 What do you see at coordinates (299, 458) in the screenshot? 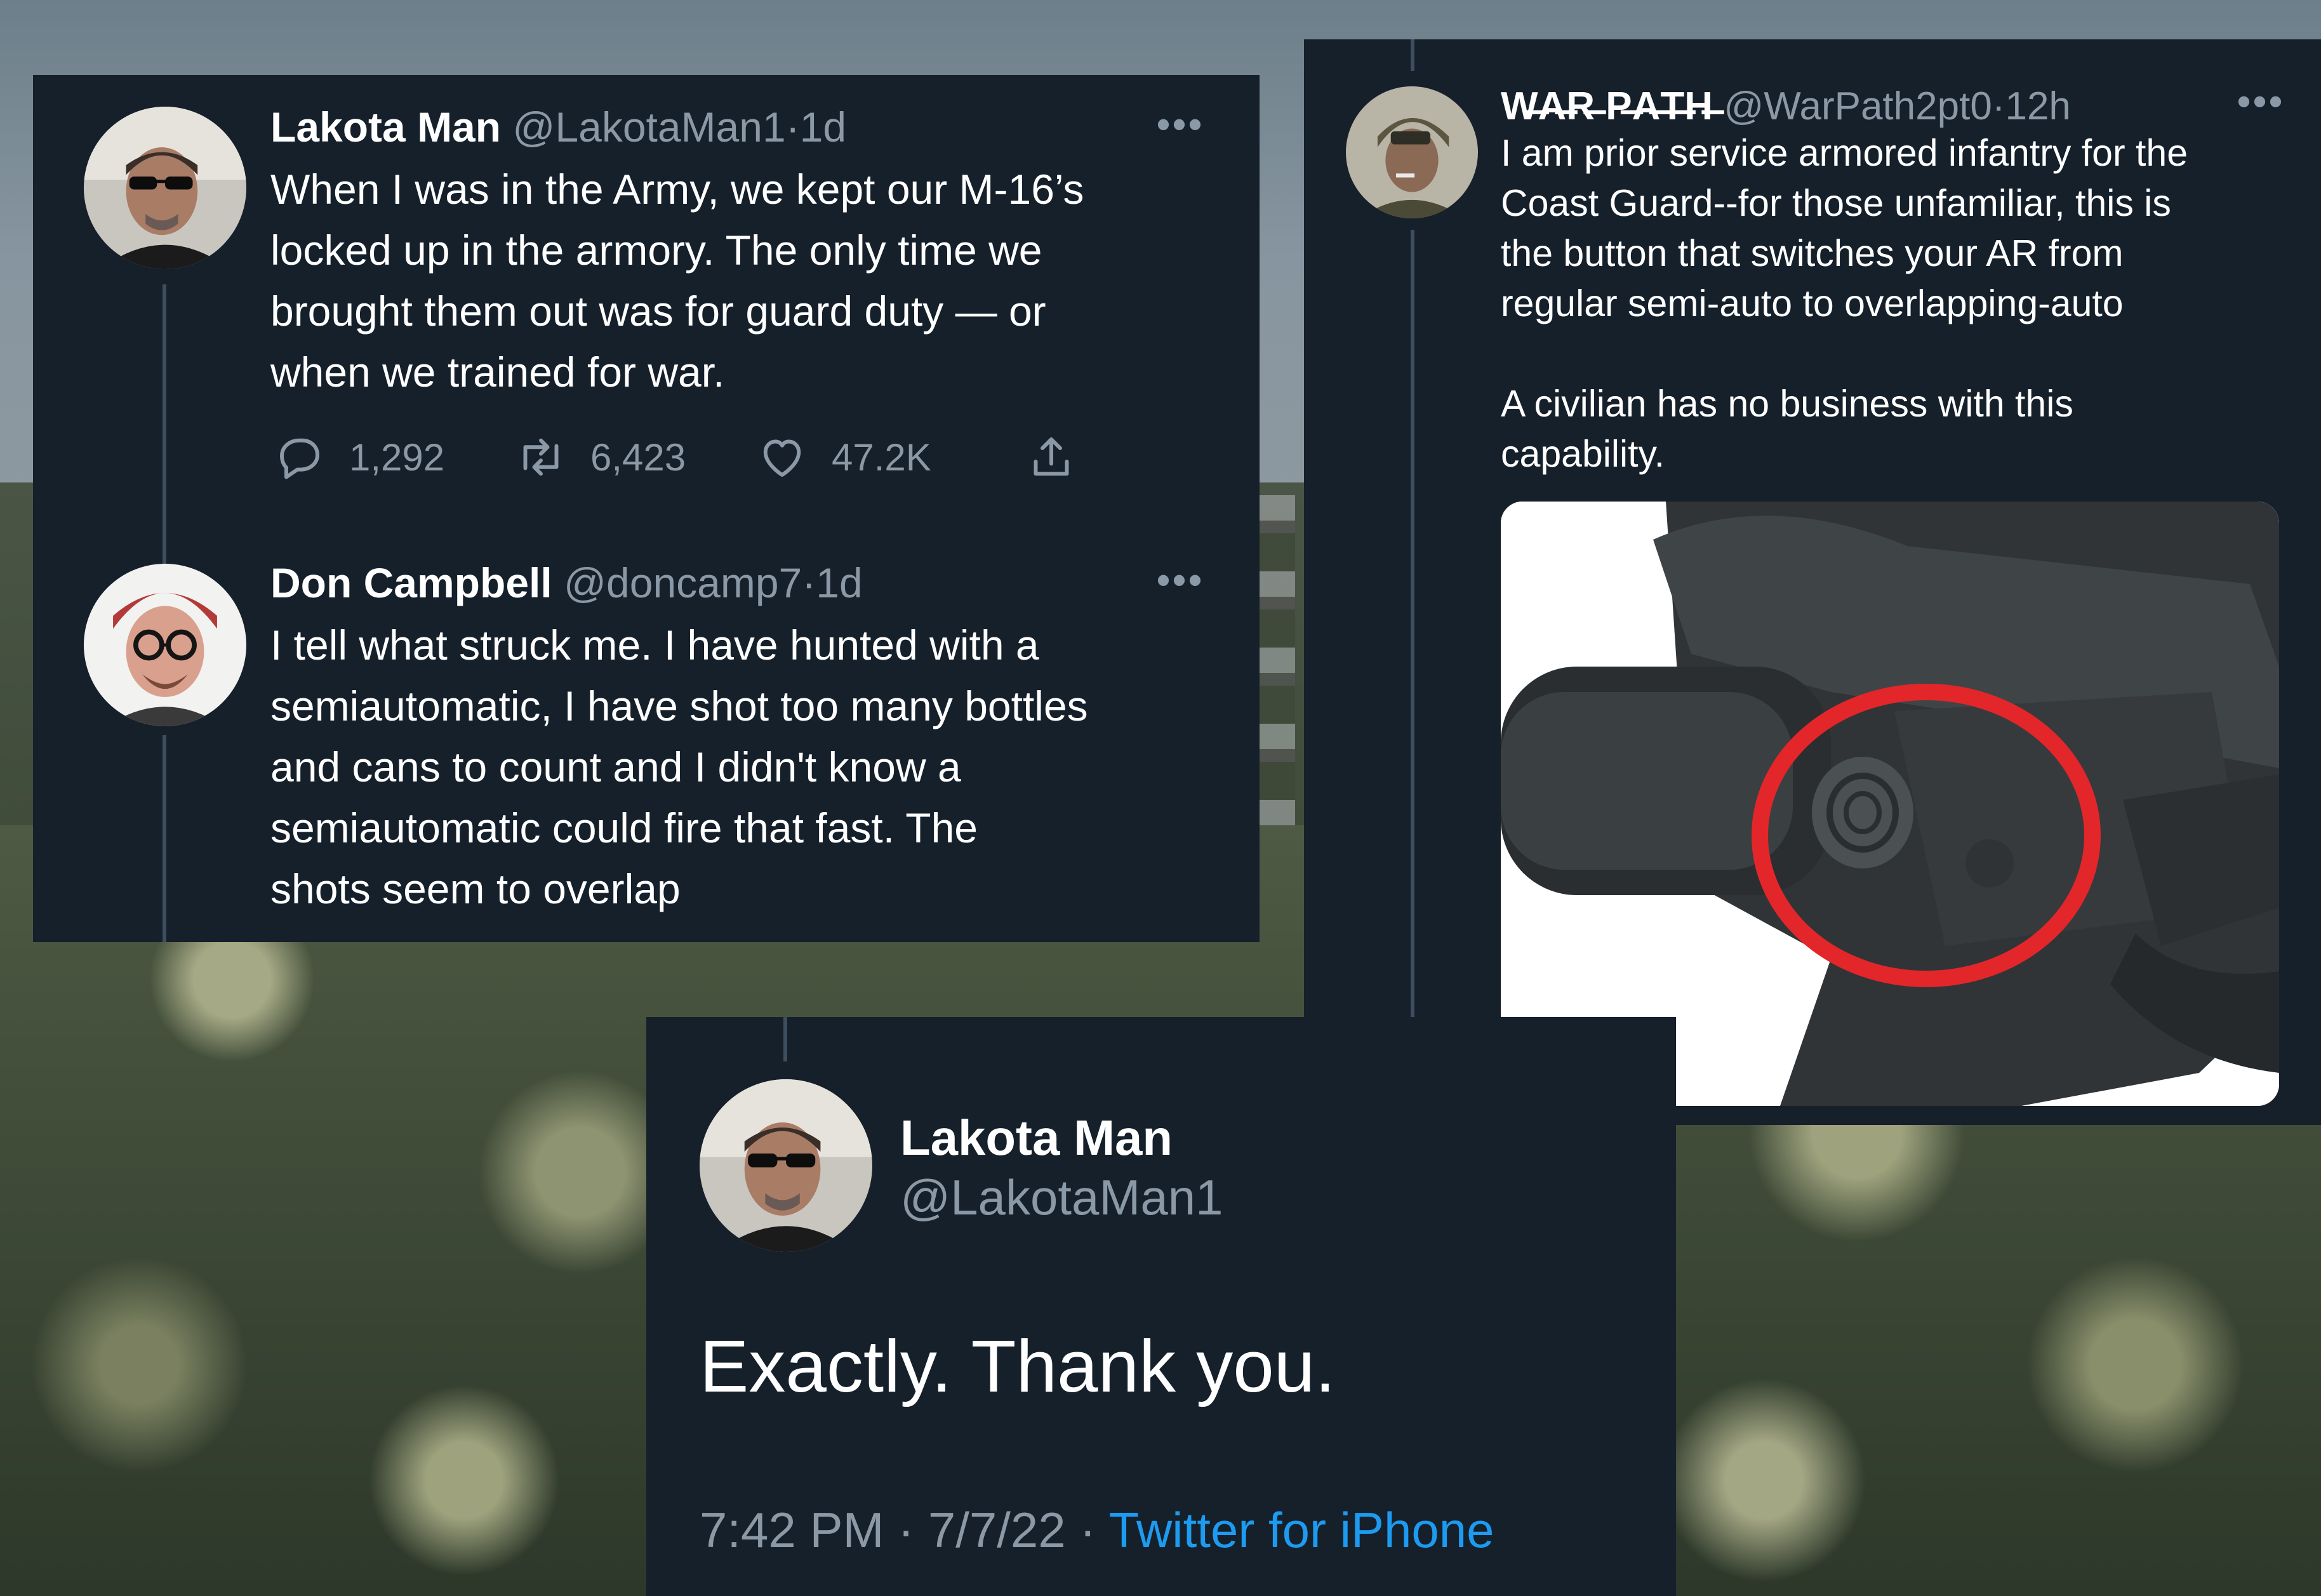
I see `reply-icon` at bounding box center [299, 458].